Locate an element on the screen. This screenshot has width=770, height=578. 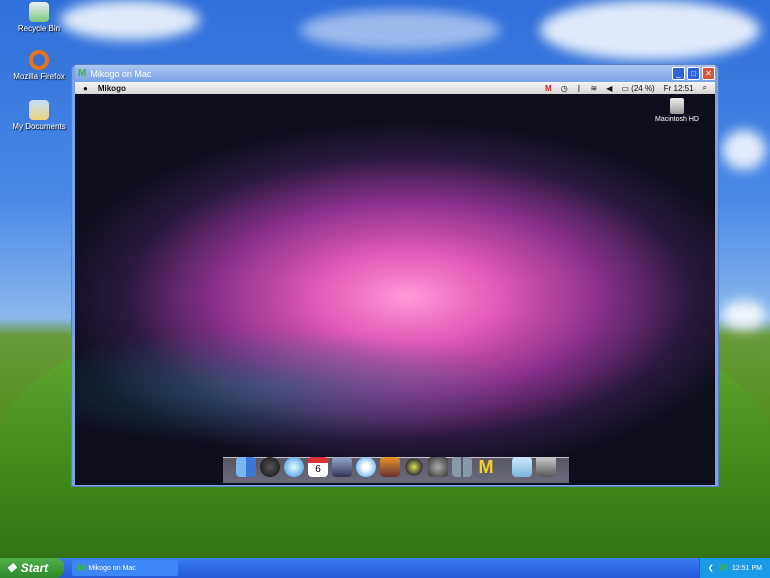
taskbar-item-mikogo: M Mikogo on Mac is located at coordinates (125, 568).